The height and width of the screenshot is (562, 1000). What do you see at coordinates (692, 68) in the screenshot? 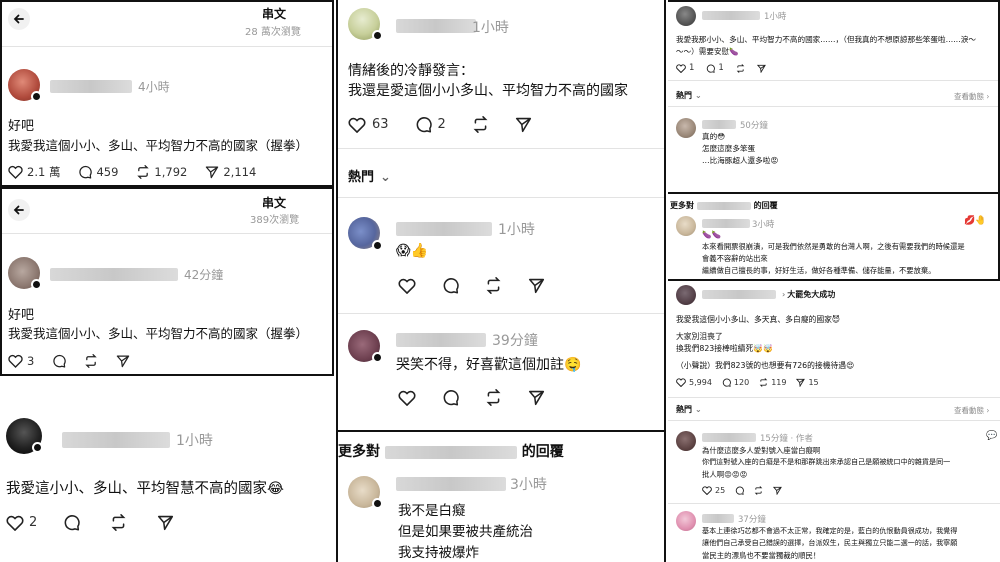
I see `like-count: 1` at bounding box center [692, 68].